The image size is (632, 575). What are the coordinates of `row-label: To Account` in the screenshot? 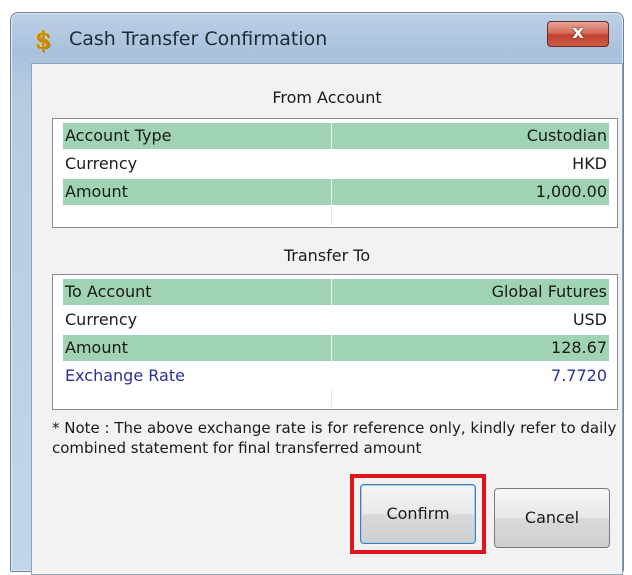 It's located at (108, 291).